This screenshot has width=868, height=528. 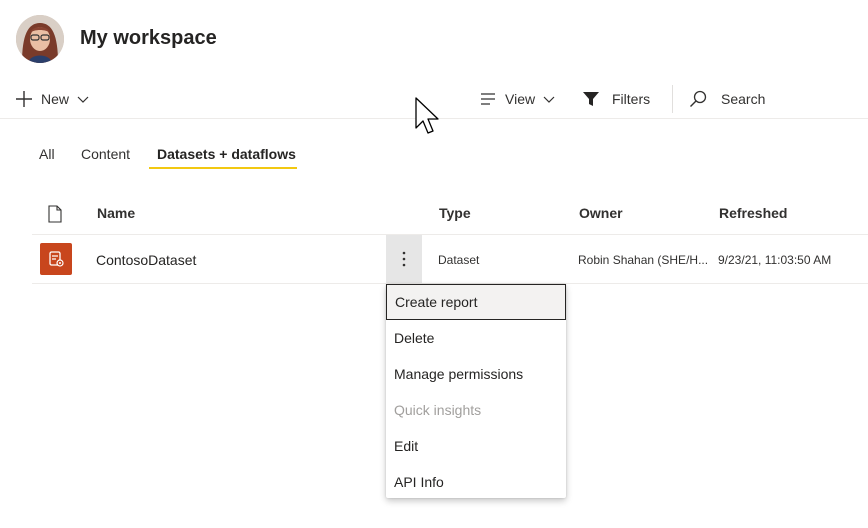 What do you see at coordinates (427, 115) in the screenshot?
I see `mouse-cursor` at bounding box center [427, 115].